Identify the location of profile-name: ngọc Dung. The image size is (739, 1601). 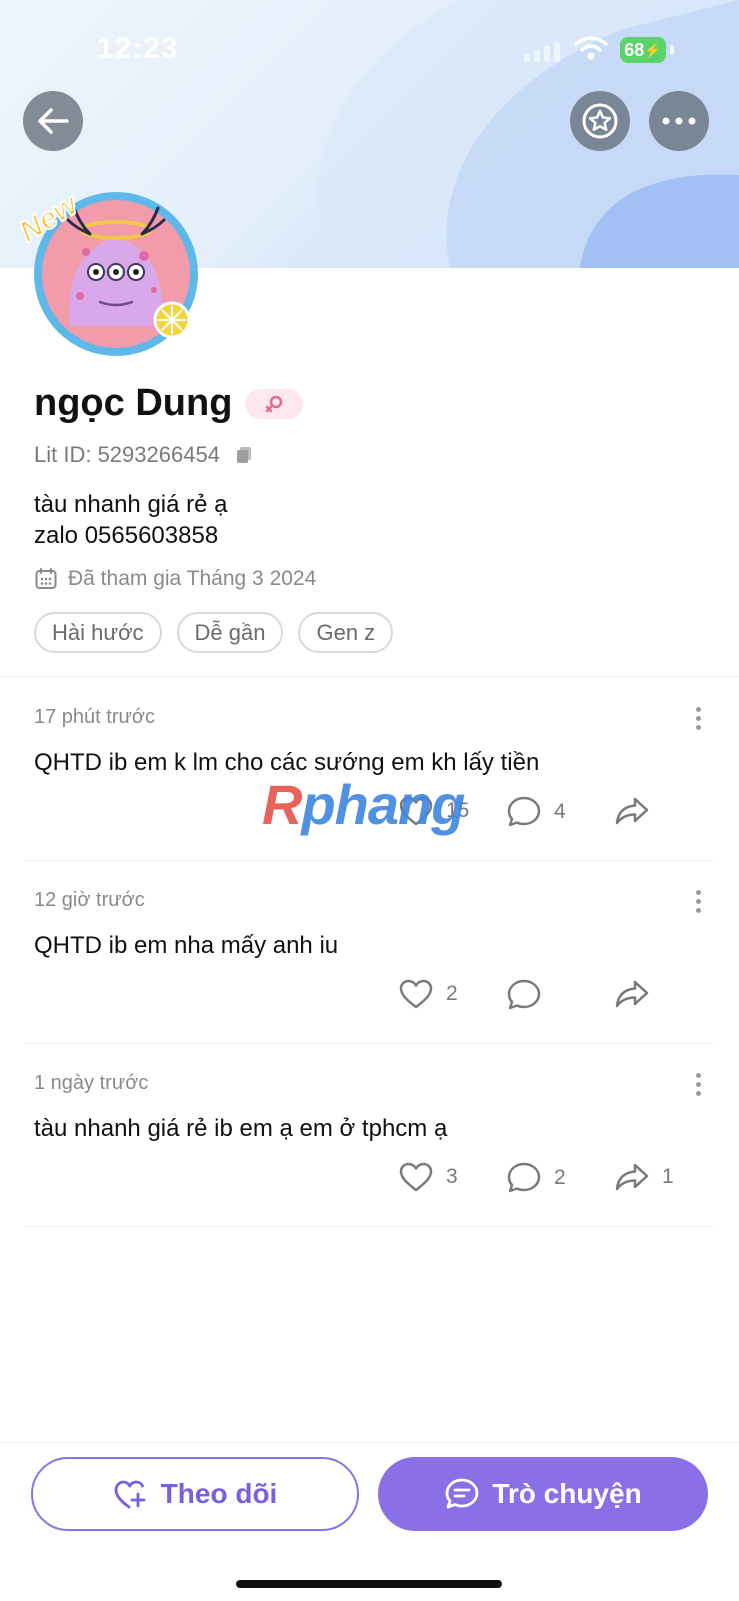
(133, 403).